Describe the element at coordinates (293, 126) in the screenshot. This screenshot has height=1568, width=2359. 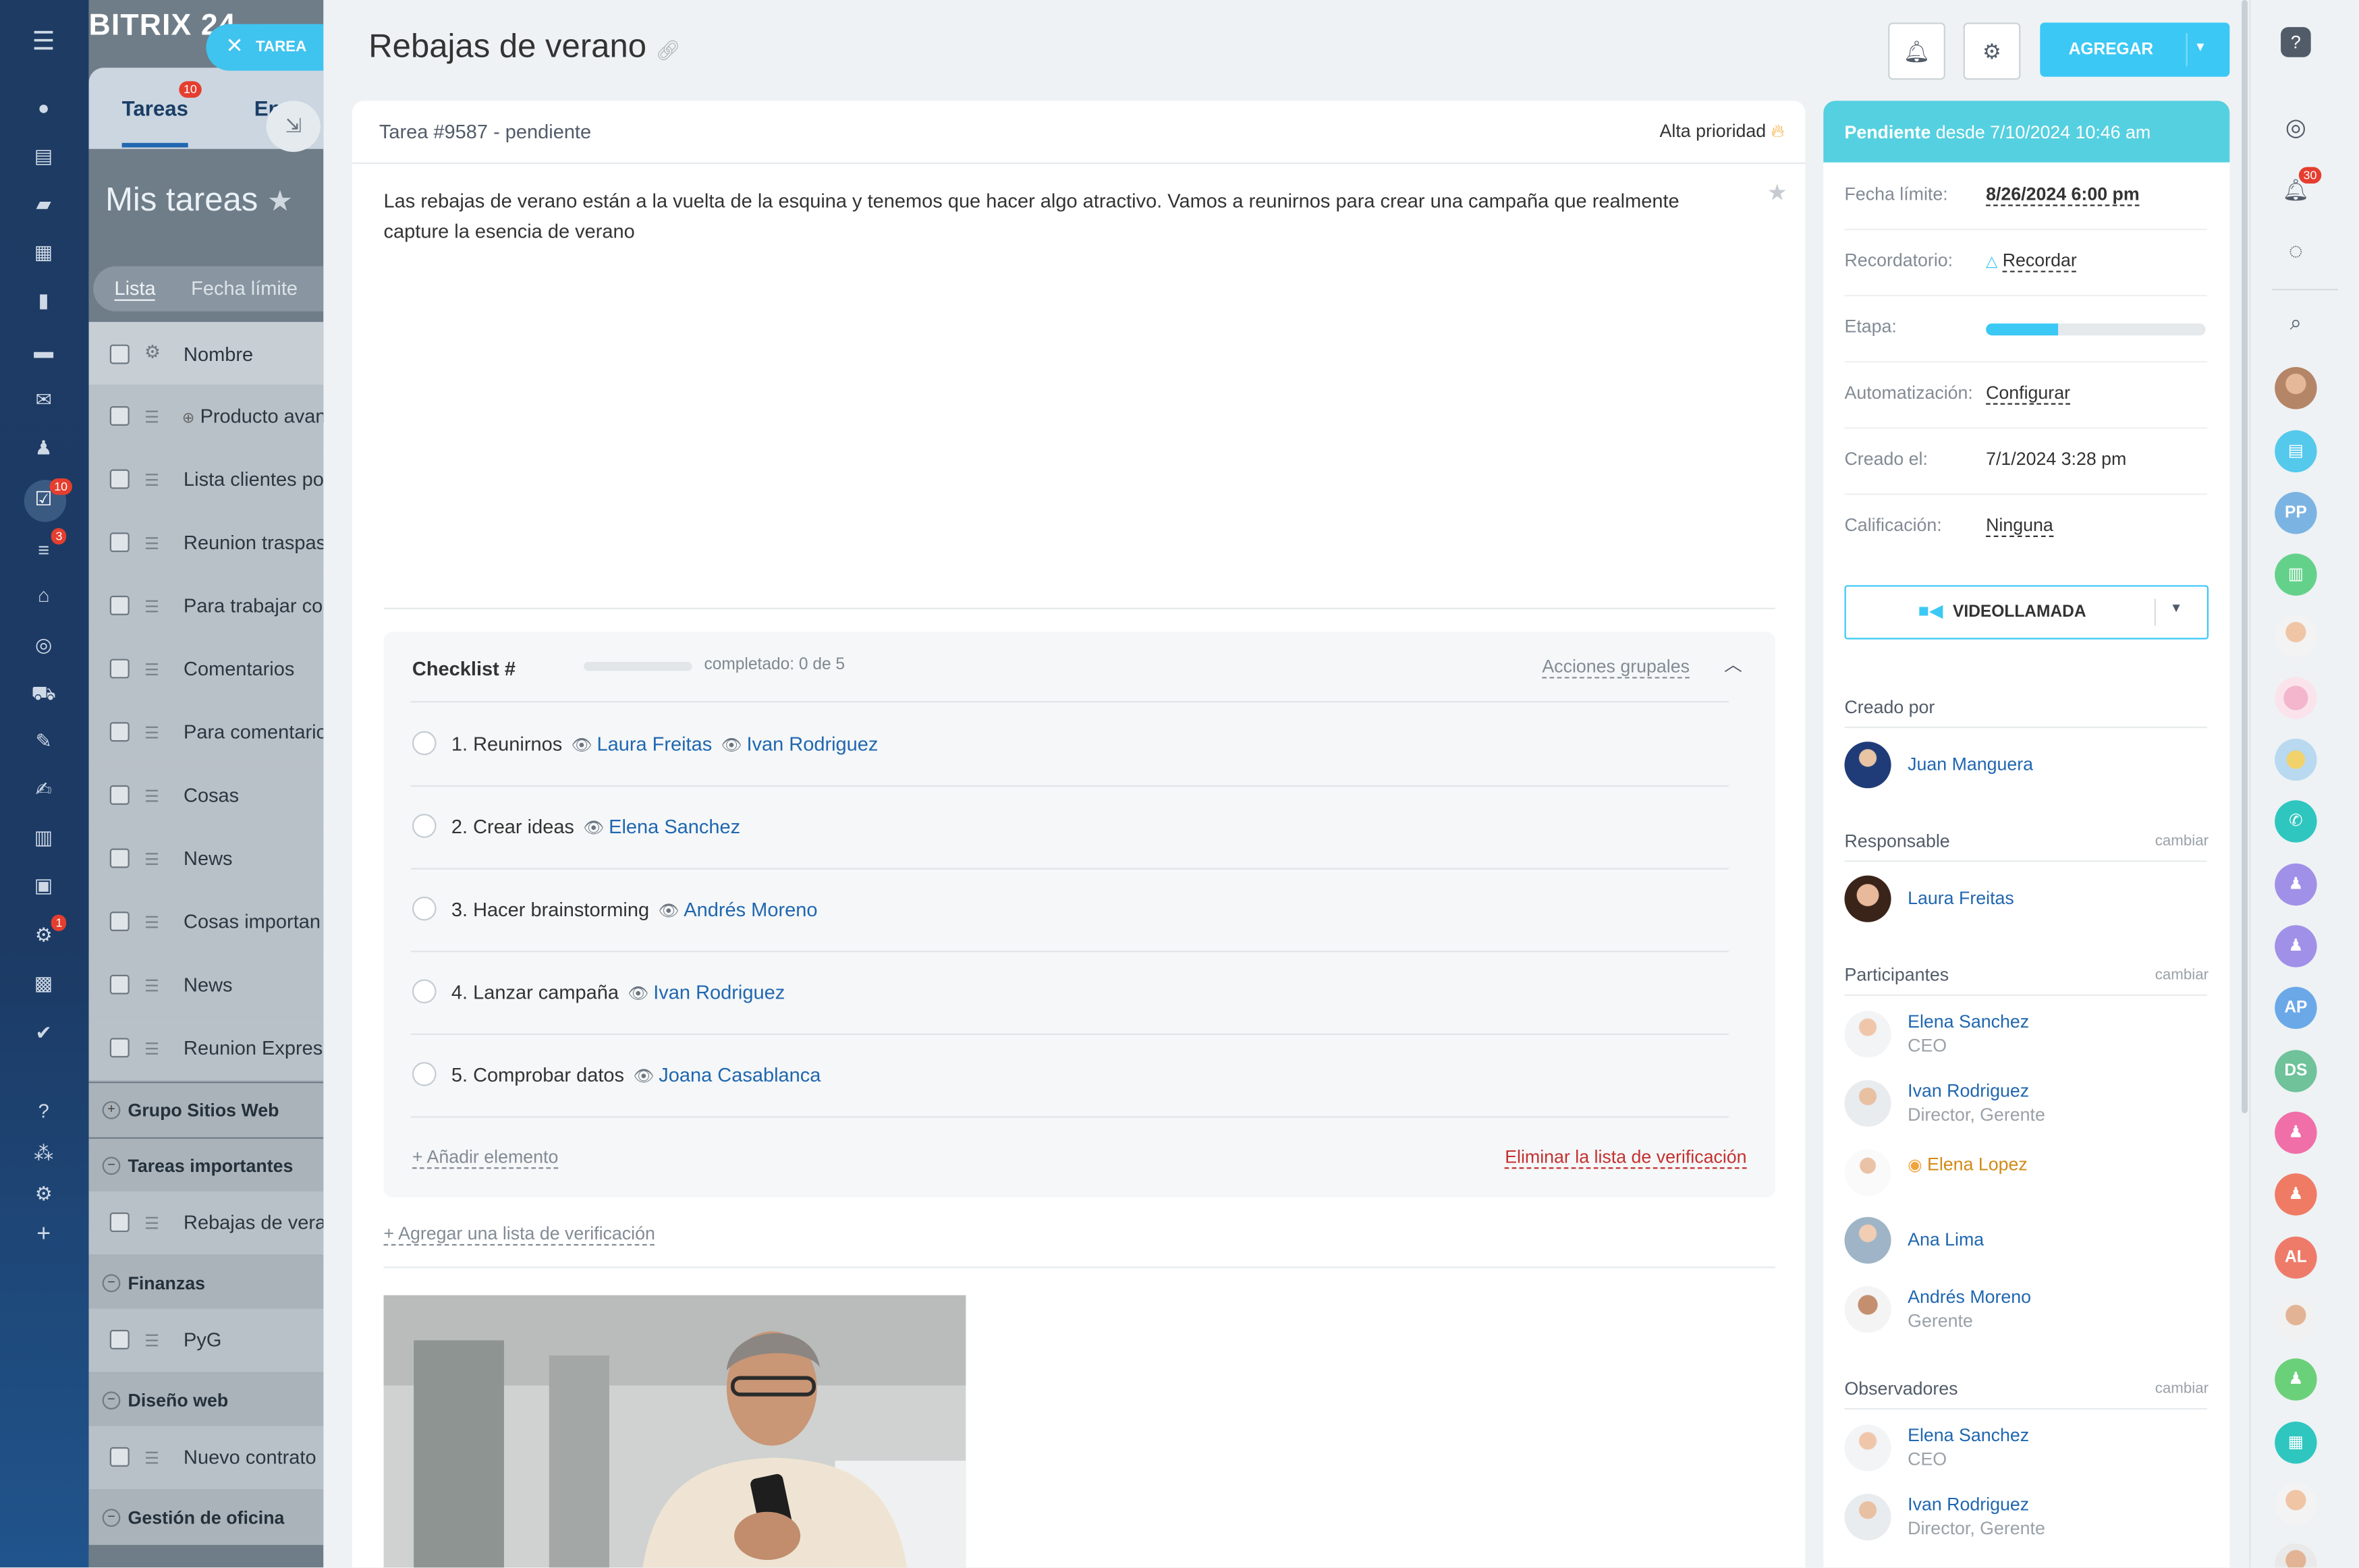
I see `collapse-icon: ⇲` at that location.